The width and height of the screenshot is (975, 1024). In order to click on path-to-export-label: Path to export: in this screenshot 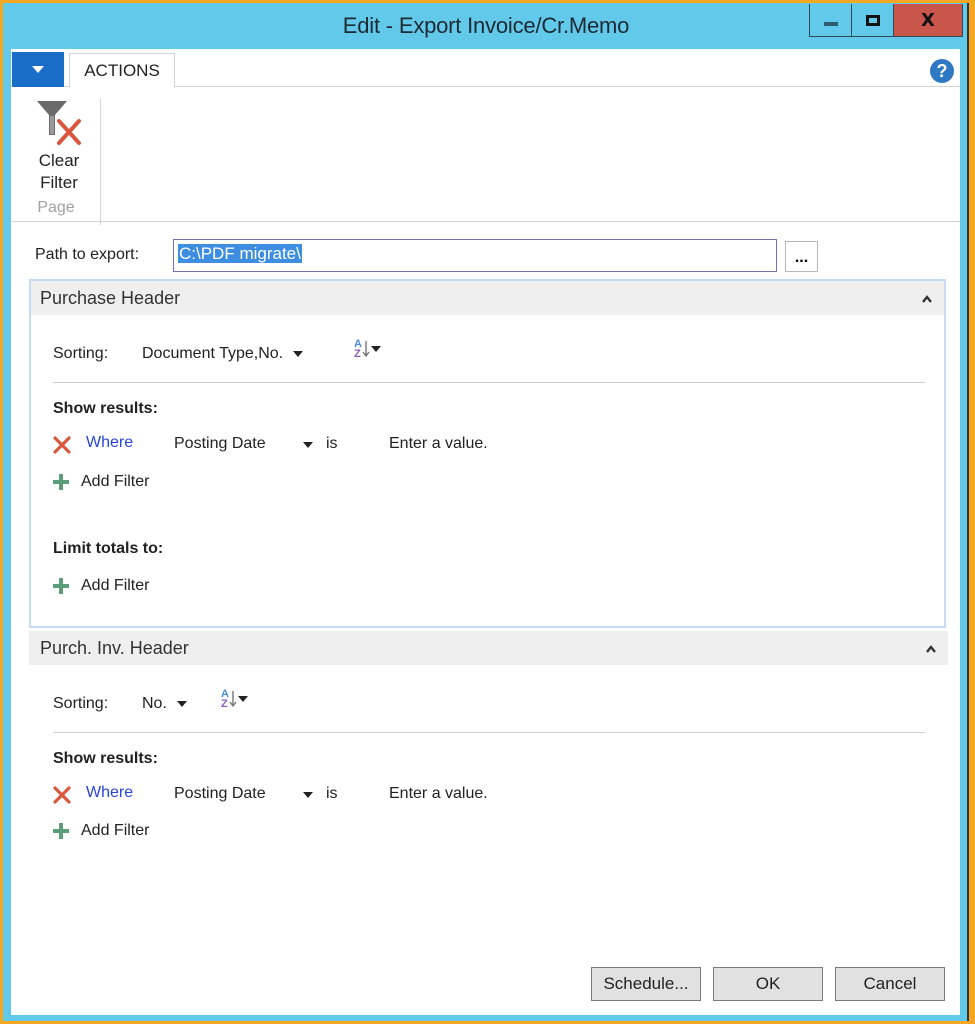, I will do `click(87, 254)`.